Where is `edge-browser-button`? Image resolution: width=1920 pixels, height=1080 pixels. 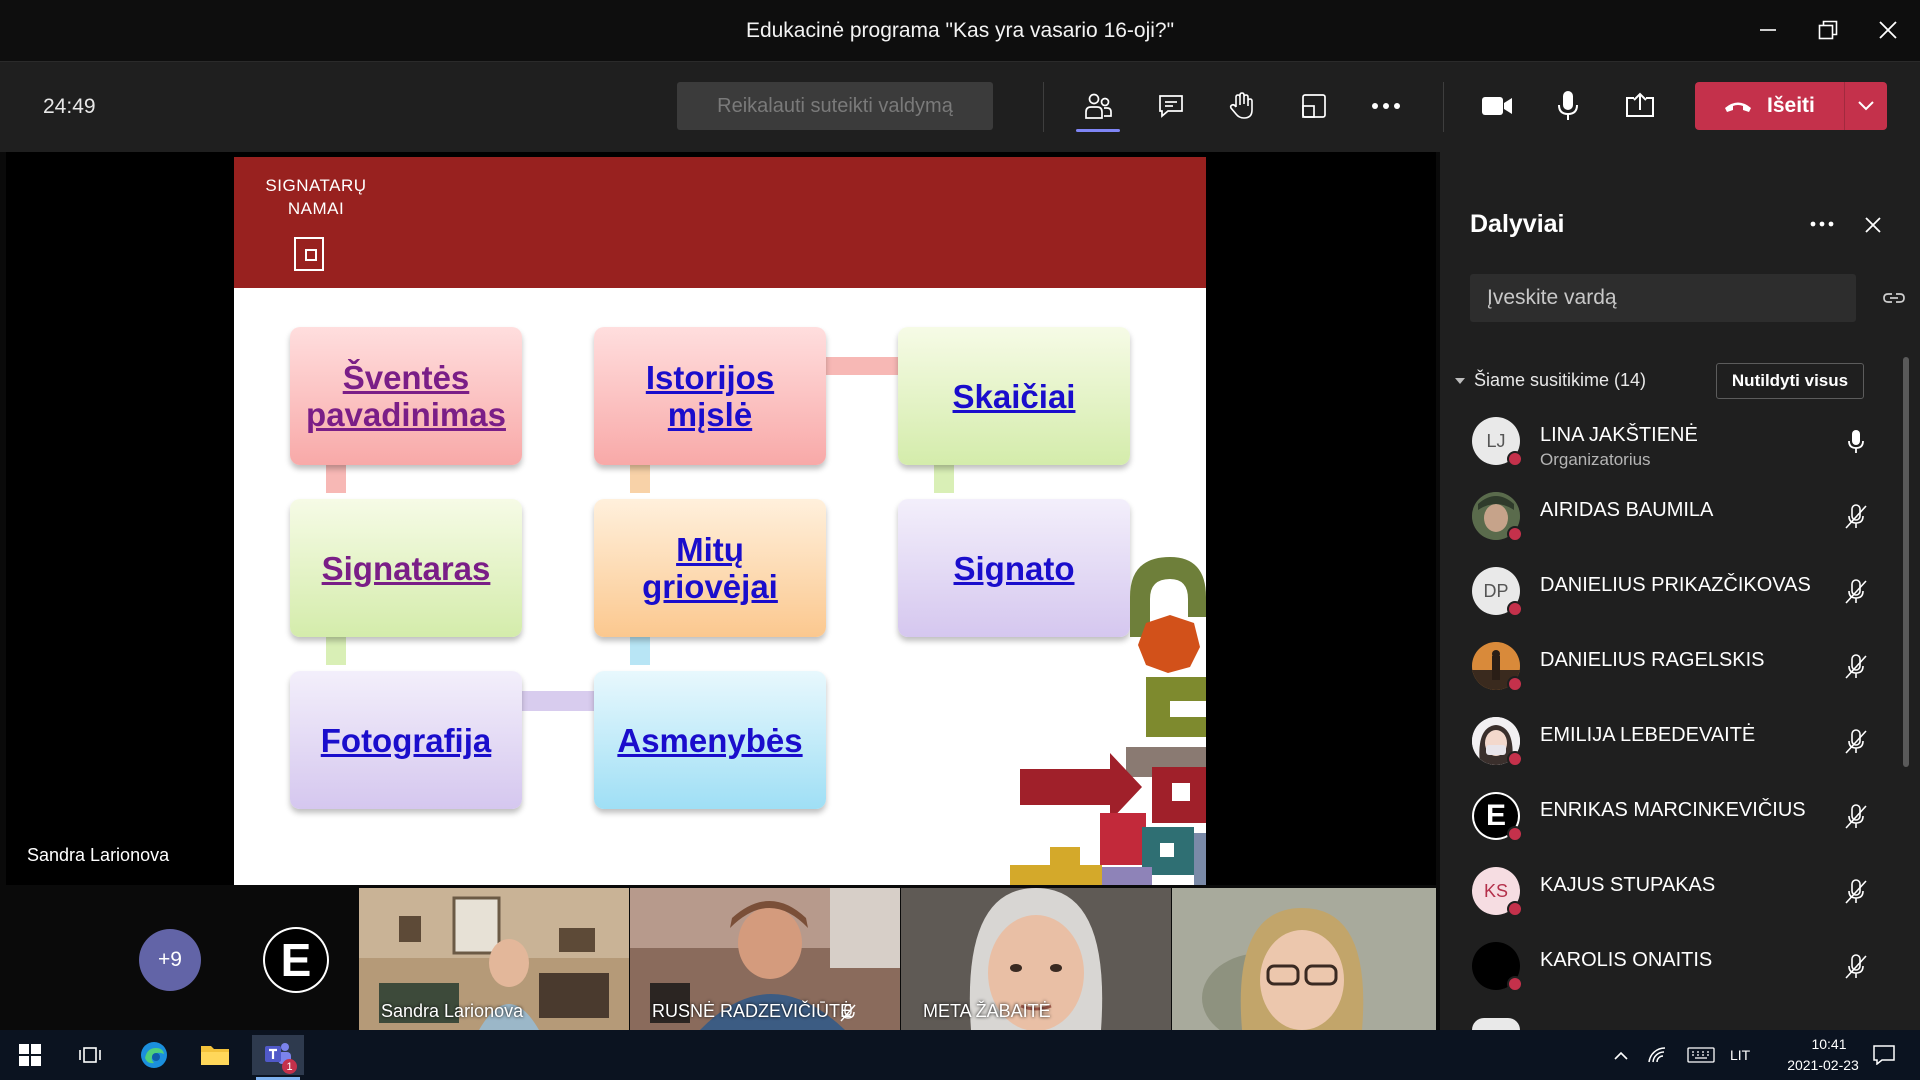 edge-browser-button is located at coordinates (154, 1055).